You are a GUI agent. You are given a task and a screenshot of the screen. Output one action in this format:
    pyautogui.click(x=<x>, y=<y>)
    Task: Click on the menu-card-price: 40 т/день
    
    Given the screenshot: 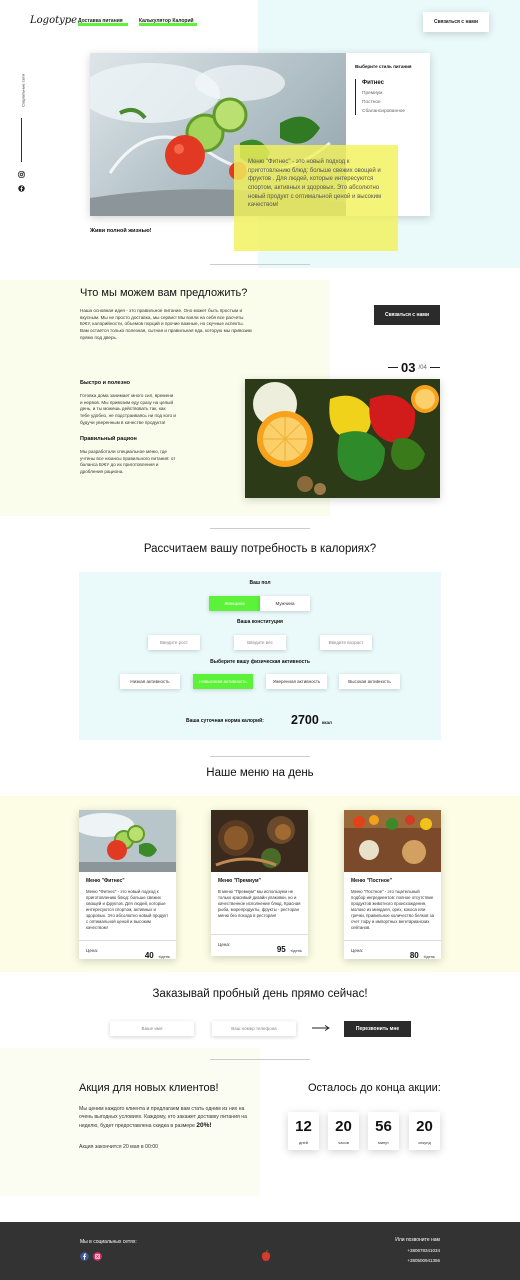 What is the action you would take?
    pyautogui.click(x=157, y=954)
    